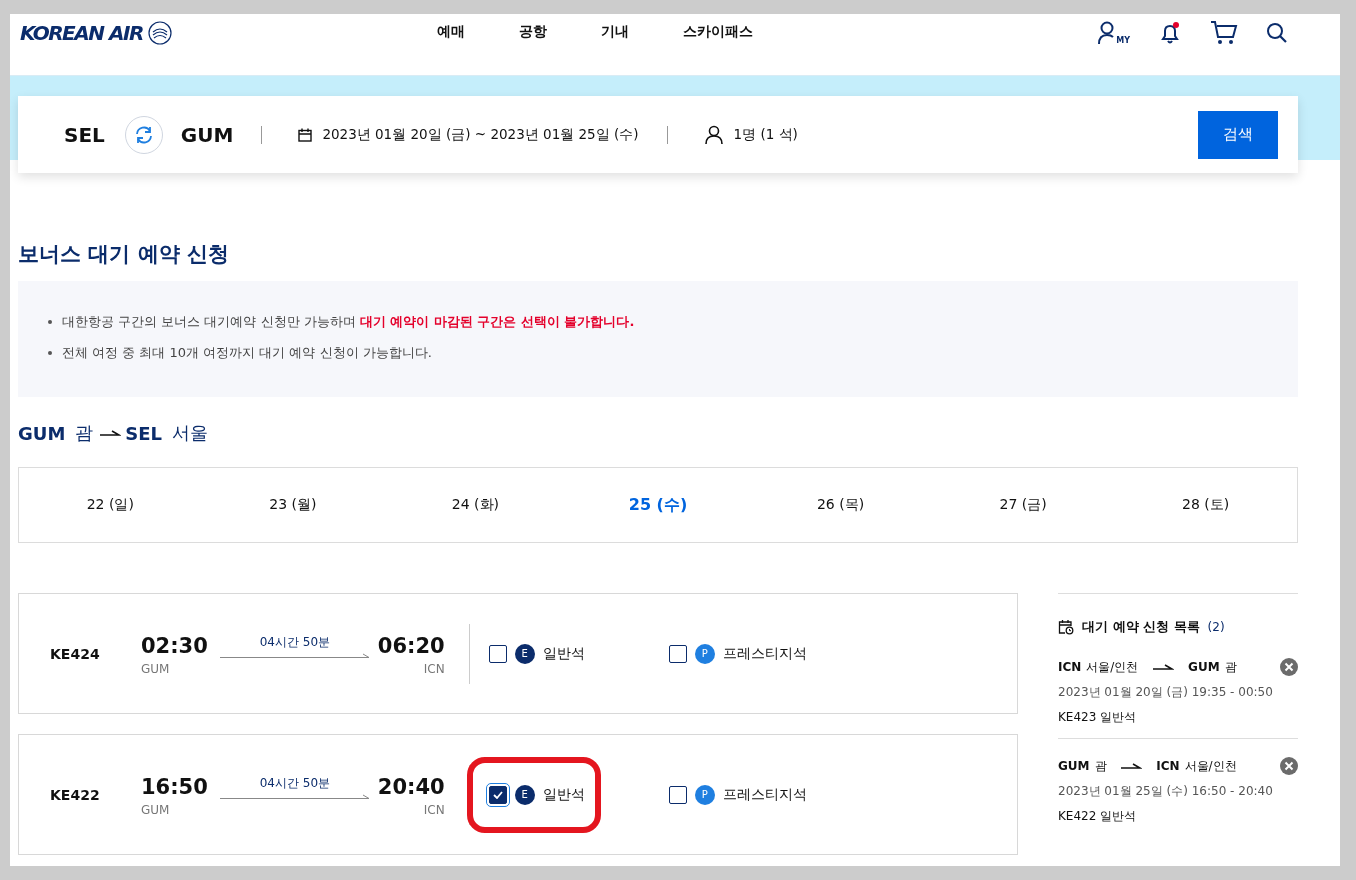  What do you see at coordinates (480, 134) in the screenshot?
I see `travel-dates: 2023년 01월 20일 (금) ~ 2023년 01월 25일 (수)` at bounding box center [480, 134].